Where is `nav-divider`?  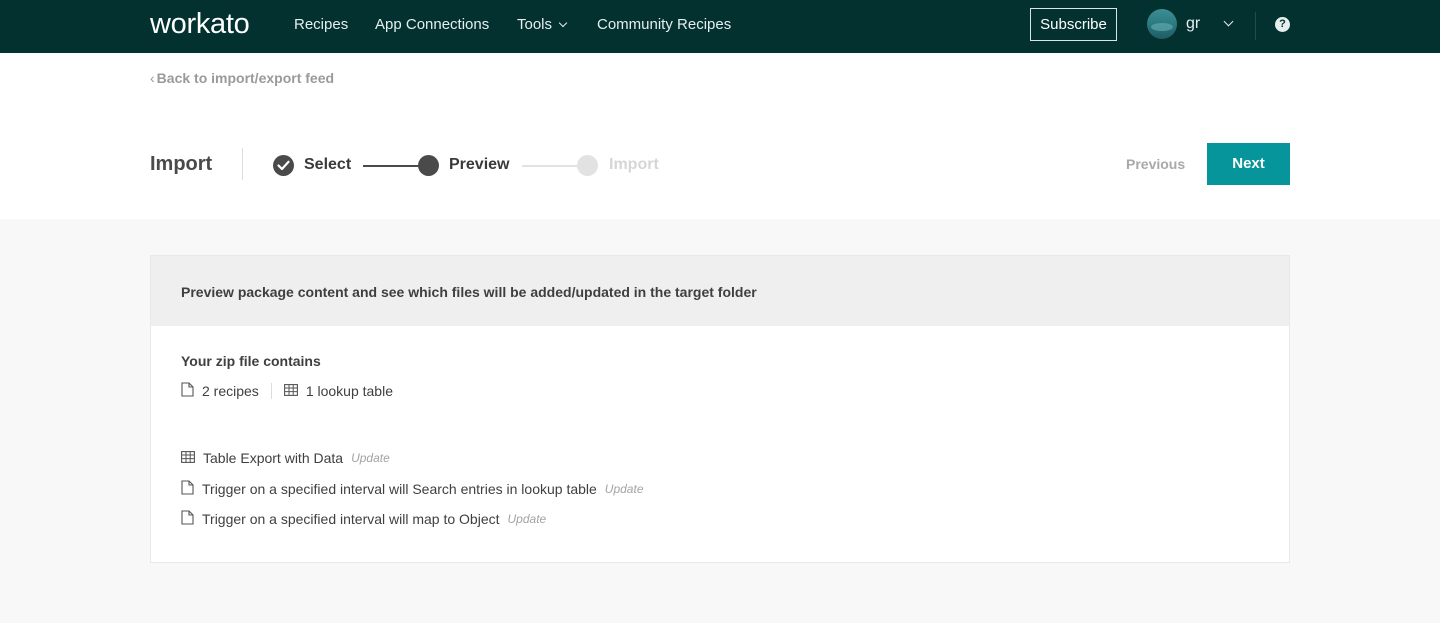 nav-divider is located at coordinates (1255, 26).